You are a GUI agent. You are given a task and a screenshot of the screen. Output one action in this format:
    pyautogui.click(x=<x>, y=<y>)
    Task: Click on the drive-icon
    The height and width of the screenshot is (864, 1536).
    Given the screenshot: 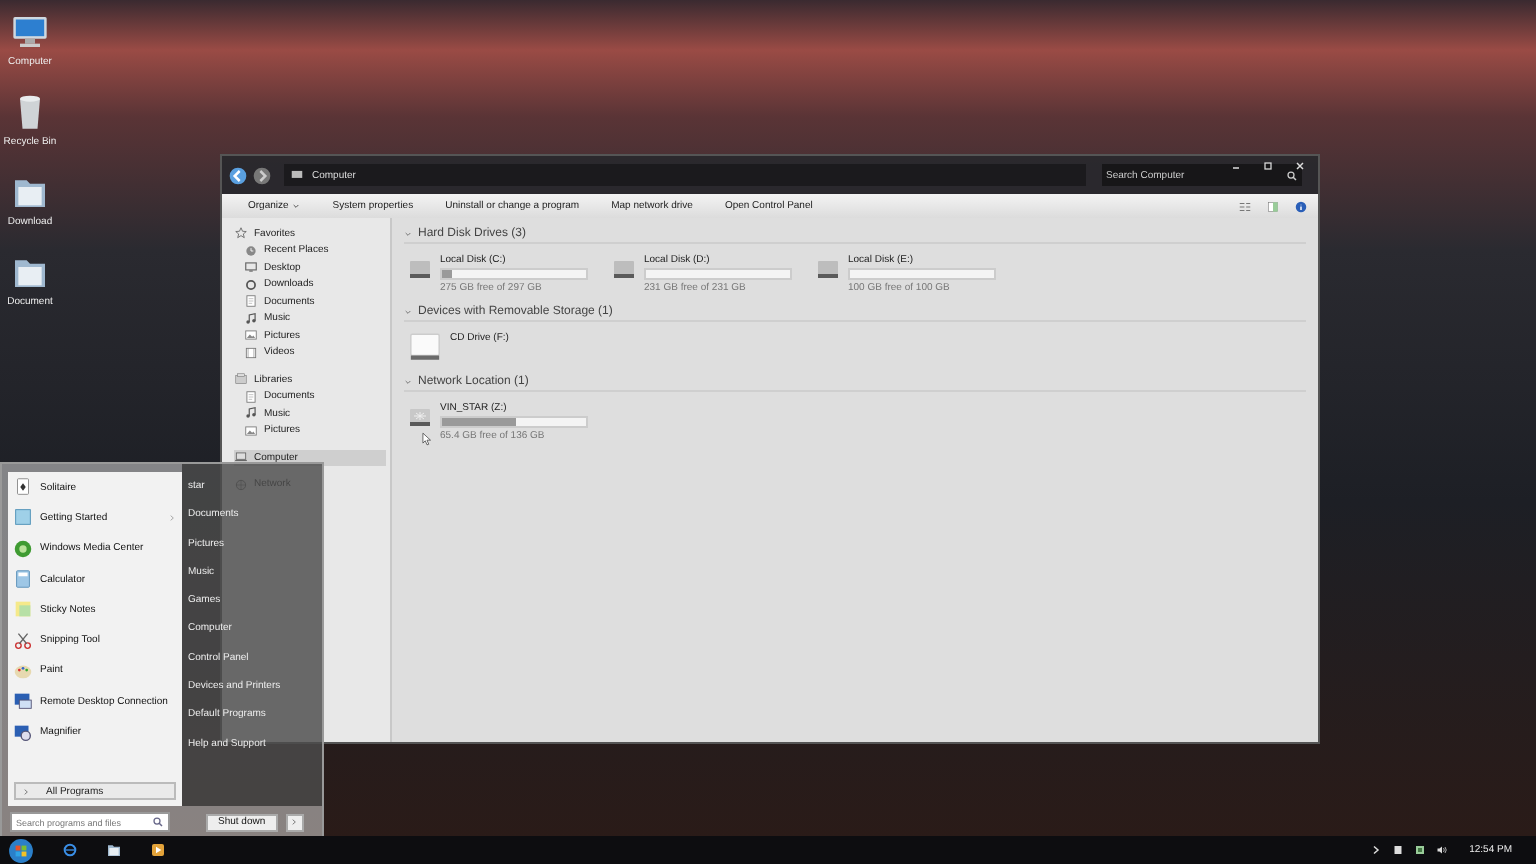 What is the action you would take?
    pyautogui.click(x=425, y=347)
    